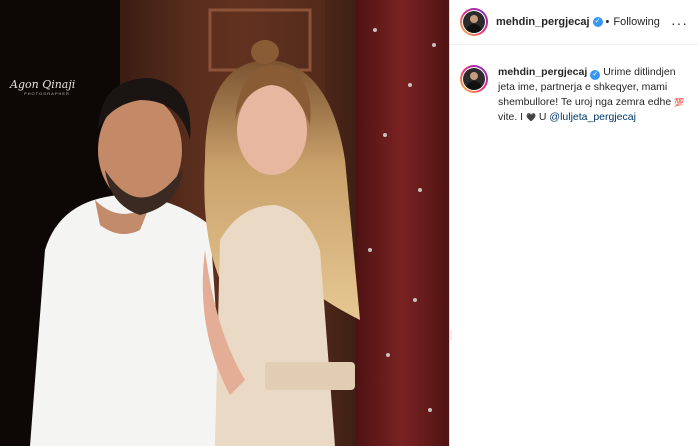  What do you see at coordinates (474, 22) in the screenshot?
I see `profile-avatar-icon` at bounding box center [474, 22].